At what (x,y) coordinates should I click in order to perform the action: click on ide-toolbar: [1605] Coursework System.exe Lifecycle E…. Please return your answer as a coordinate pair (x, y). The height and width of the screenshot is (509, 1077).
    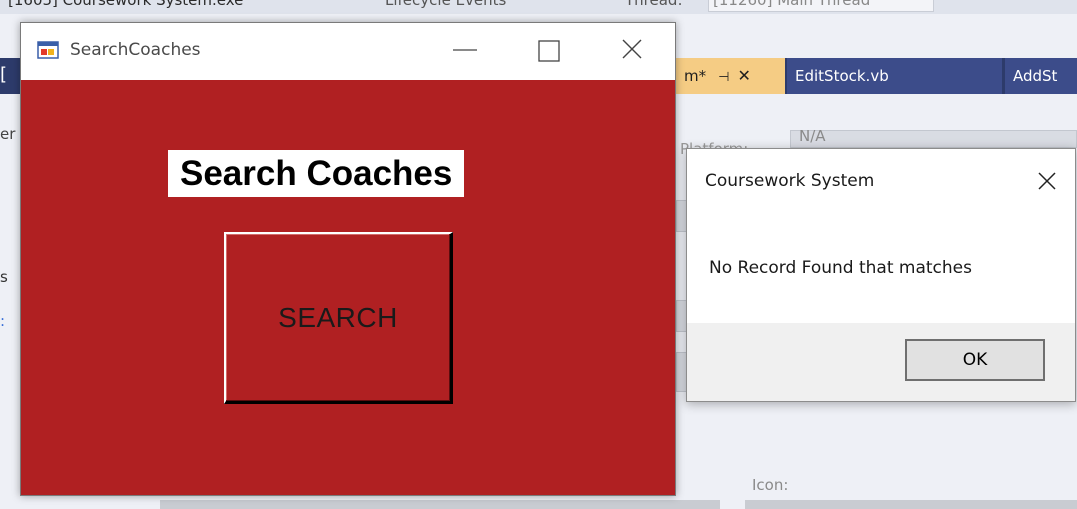
    Looking at the image, I should click on (538, 7).